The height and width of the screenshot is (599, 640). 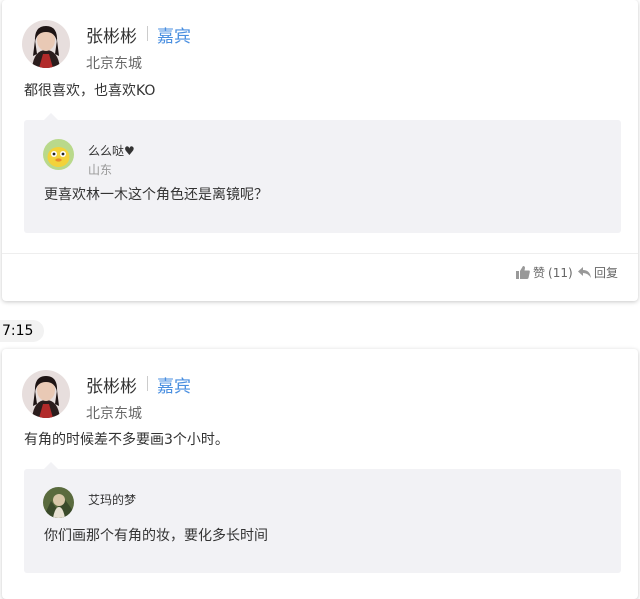 I want to click on time-stamp: 7:15, so click(x=22, y=331).